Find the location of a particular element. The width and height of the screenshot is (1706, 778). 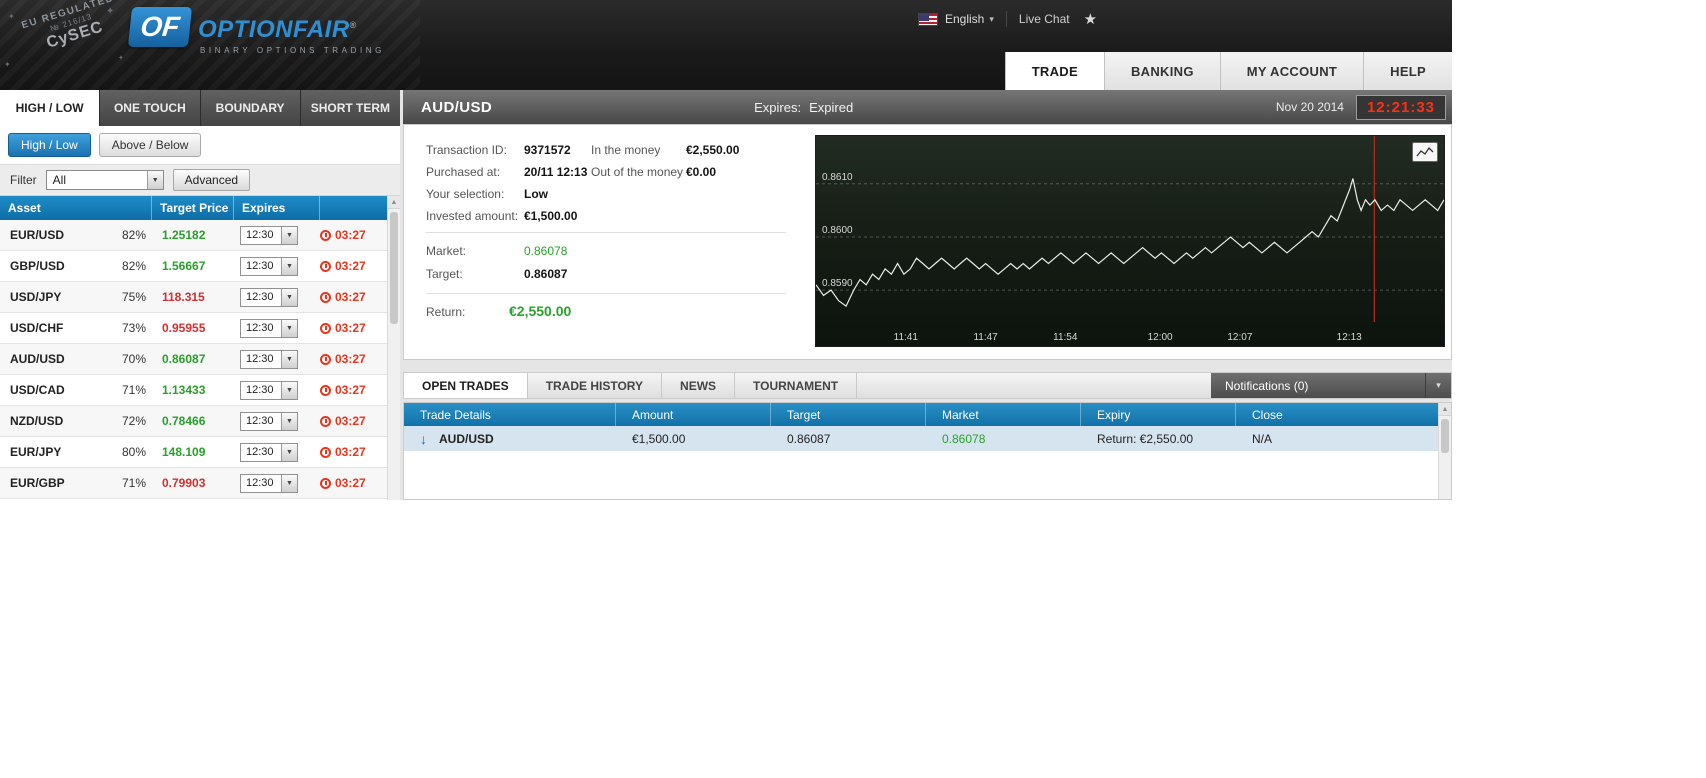

asset-table-header: Asset Target Price Expires is located at coordinates (193, 208).